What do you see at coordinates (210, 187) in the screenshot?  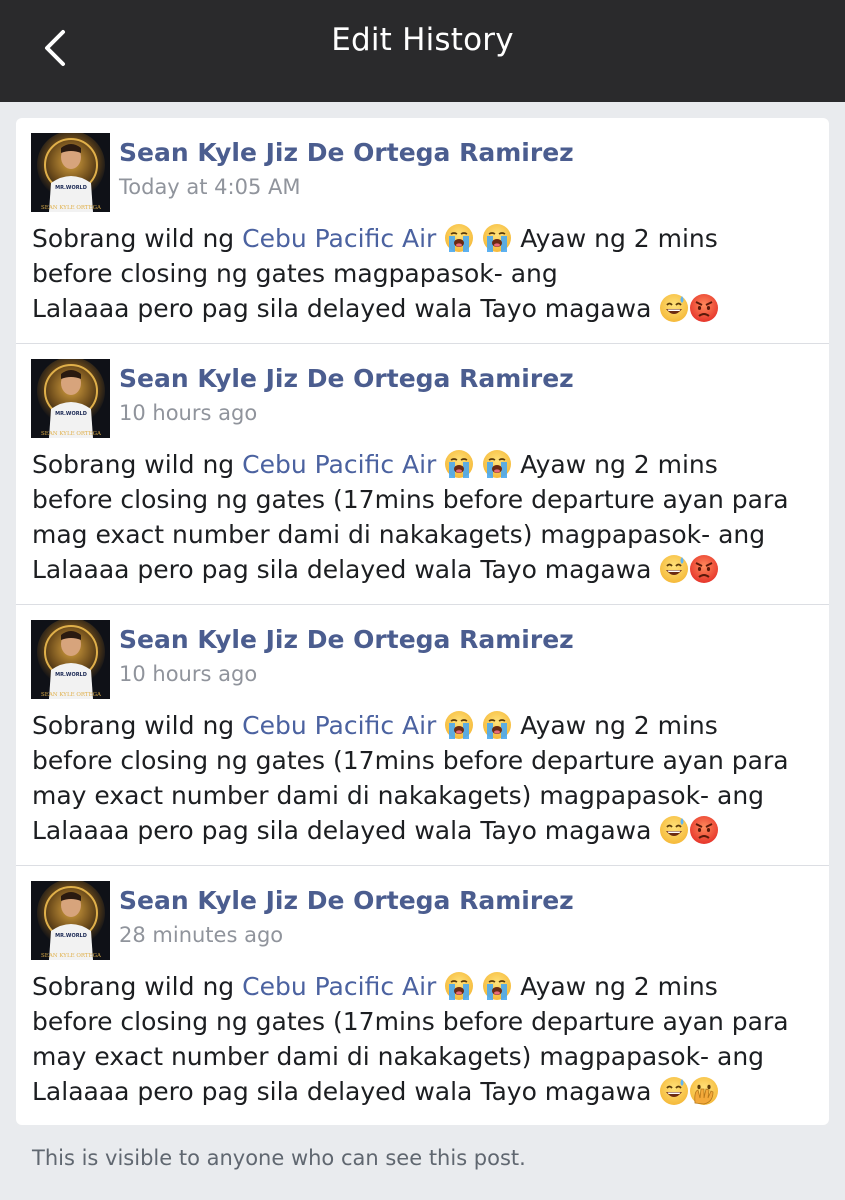 I see `timestamp: Today at 4:05 AM` at bounding box center [210, 187].